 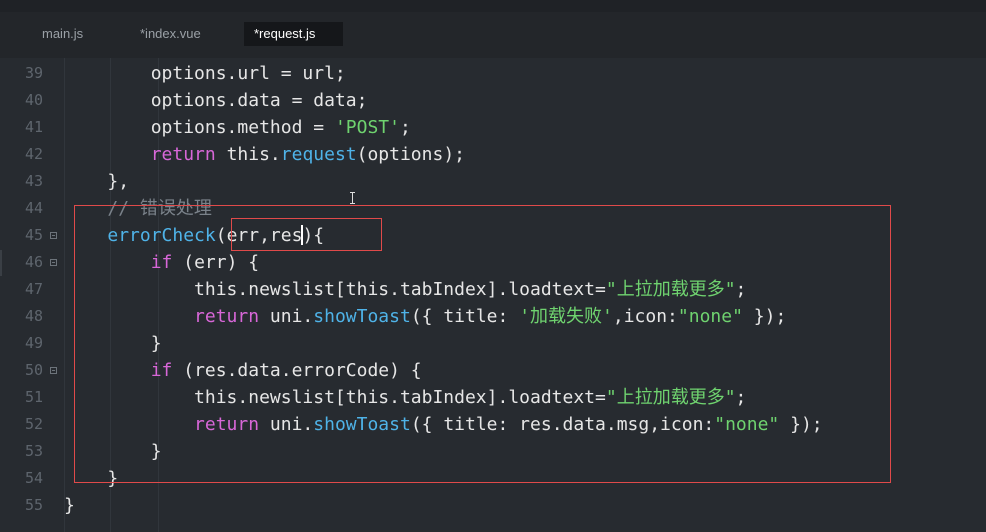 I want to click on code-token: request, so click(x=318, y=154).